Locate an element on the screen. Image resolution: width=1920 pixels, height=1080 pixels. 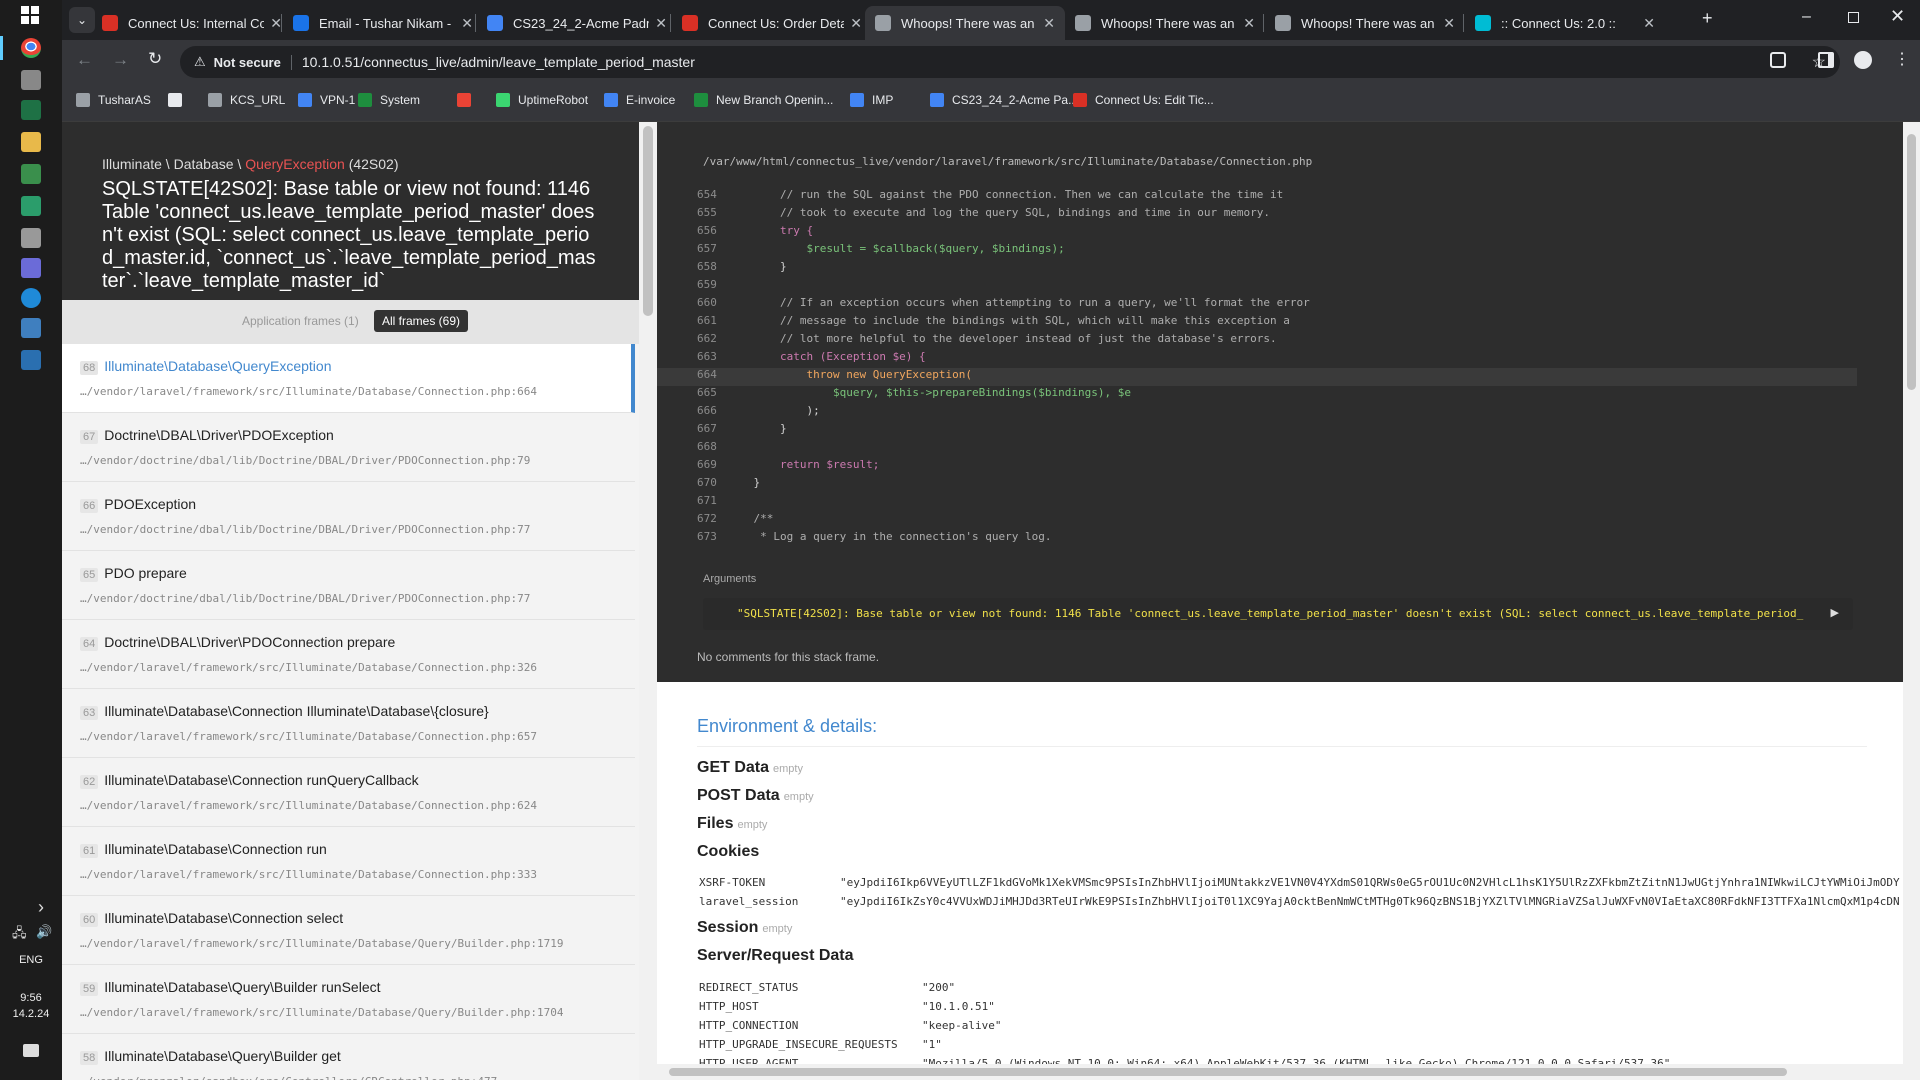
clock-date: 14.2.24 is located at coordinates (31, 1014).